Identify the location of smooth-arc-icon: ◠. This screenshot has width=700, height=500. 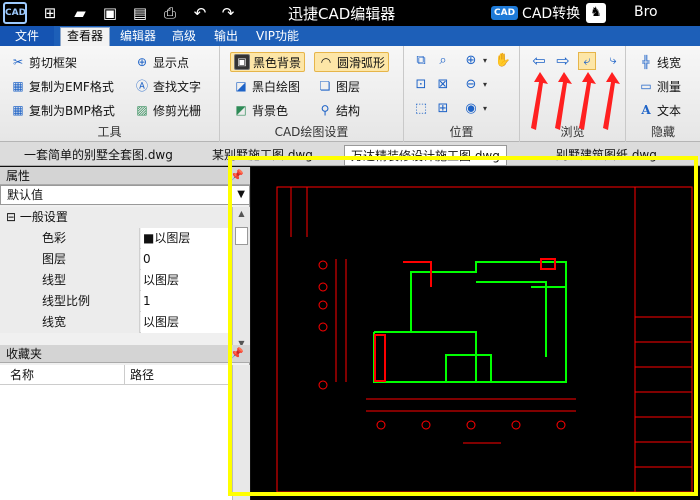
(326, 62).